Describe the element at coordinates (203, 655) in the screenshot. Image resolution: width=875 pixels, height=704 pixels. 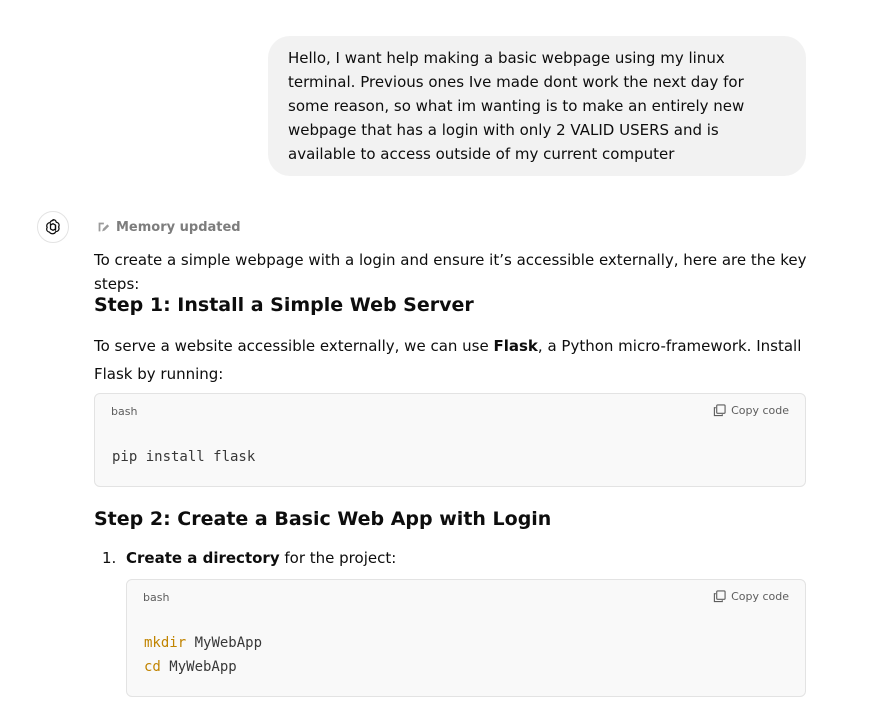
I see `code-content: mkdir MyWebApp cd MyWebApp` at that location.